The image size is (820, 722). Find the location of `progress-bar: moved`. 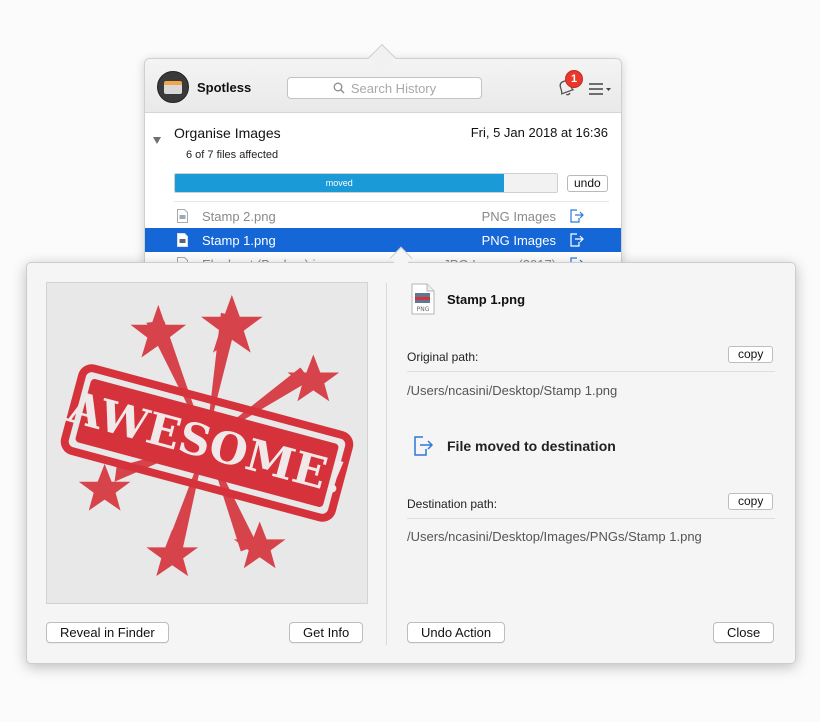

progress-bar: moved is located at coordinates (366, 183).